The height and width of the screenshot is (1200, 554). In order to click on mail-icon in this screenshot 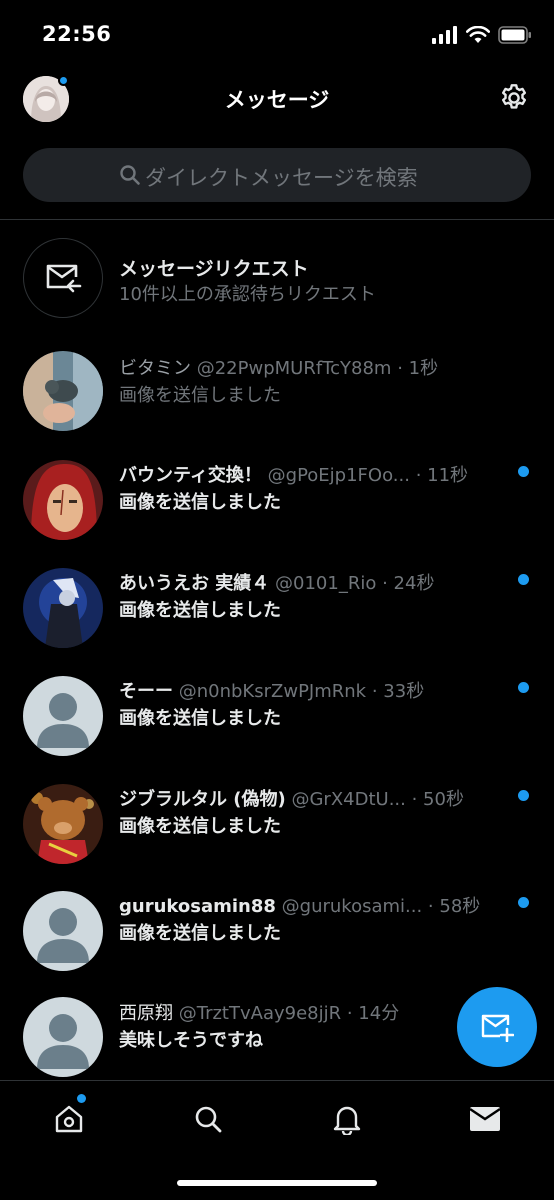, I will do `click(485, 1119)`.